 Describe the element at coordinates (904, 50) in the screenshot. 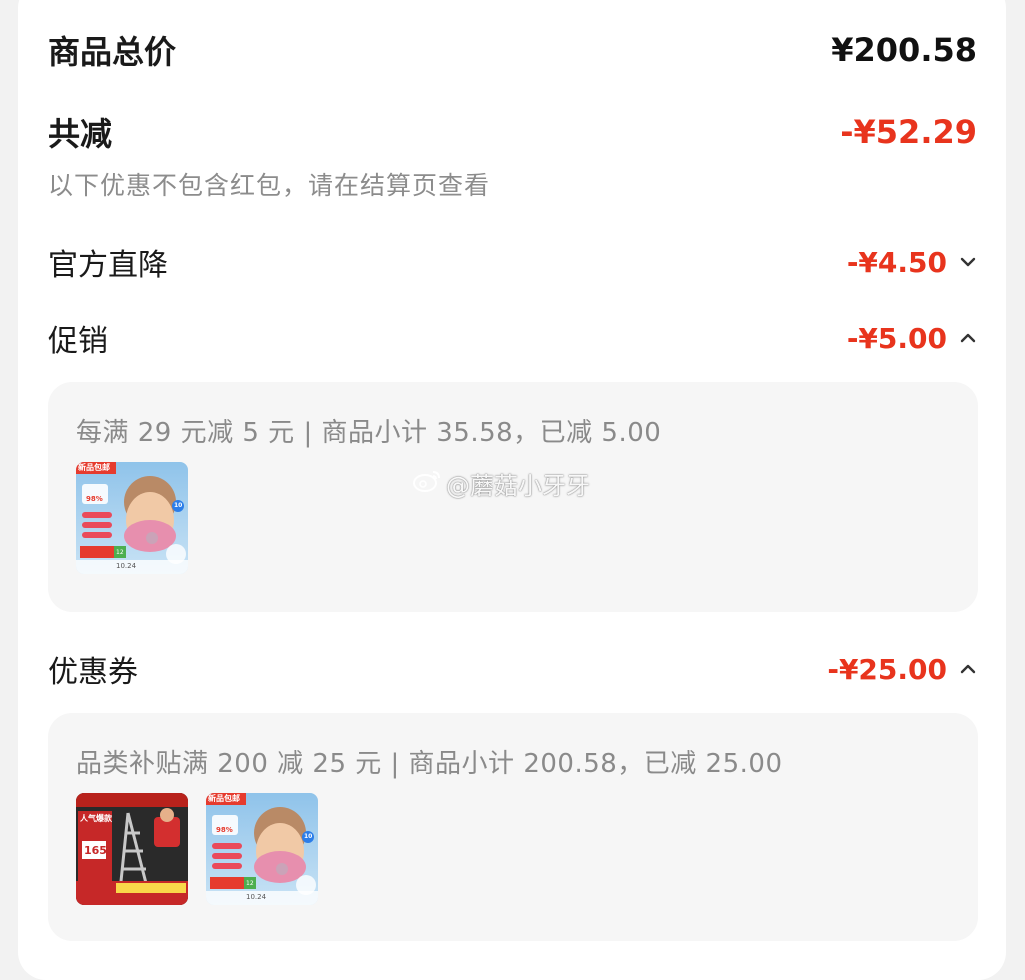

I see `total-price-amount: ¥200.58` at that location.